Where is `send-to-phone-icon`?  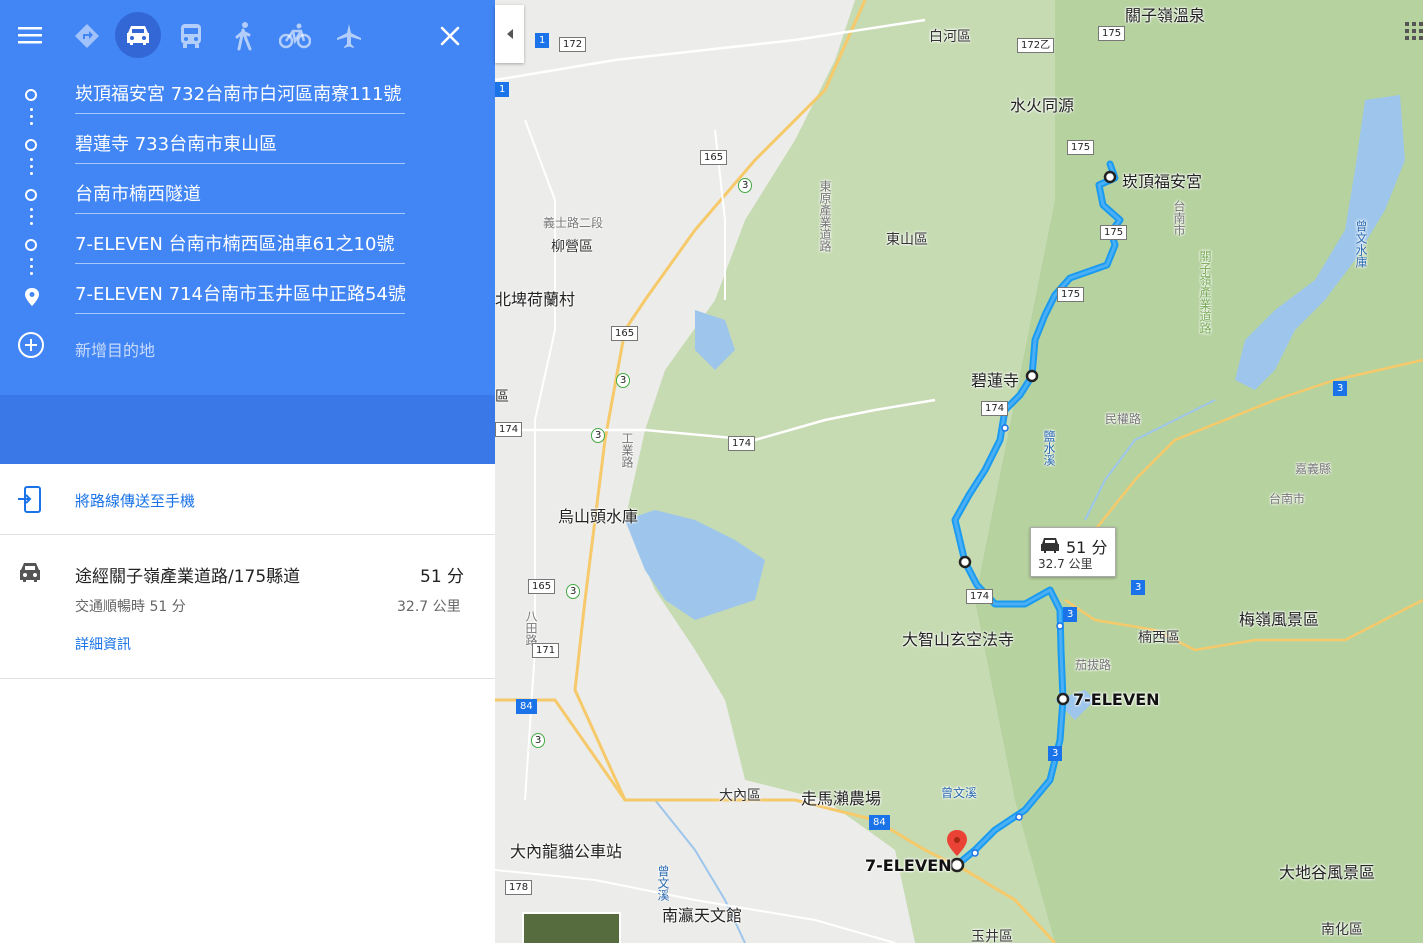
send-to-phone-icon is located at coordinates (29, 499).